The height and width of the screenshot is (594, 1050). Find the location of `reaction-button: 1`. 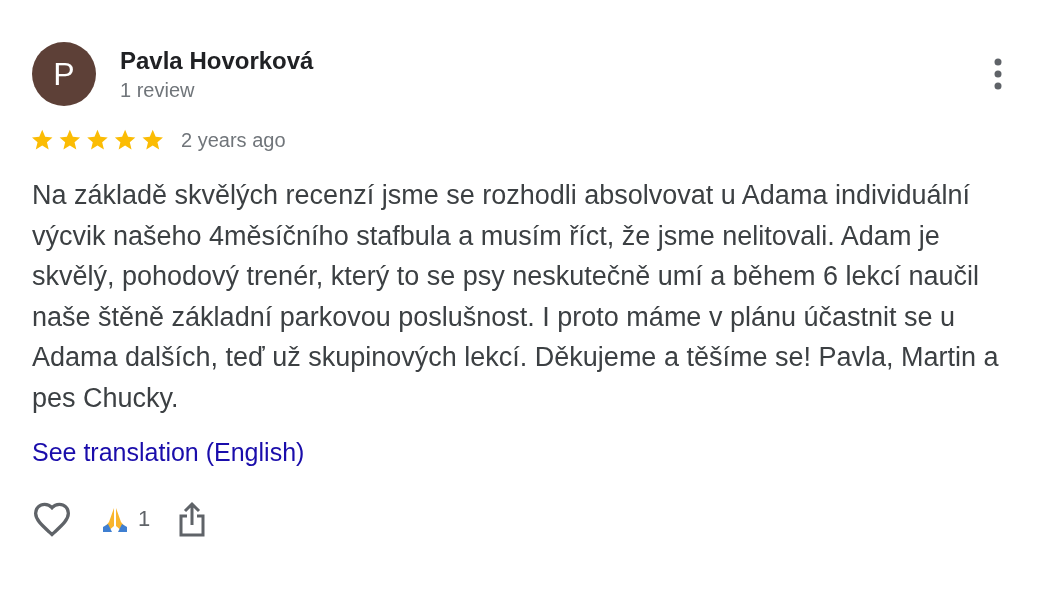

reaction-button: 1 is located at coordinates (125, 519).